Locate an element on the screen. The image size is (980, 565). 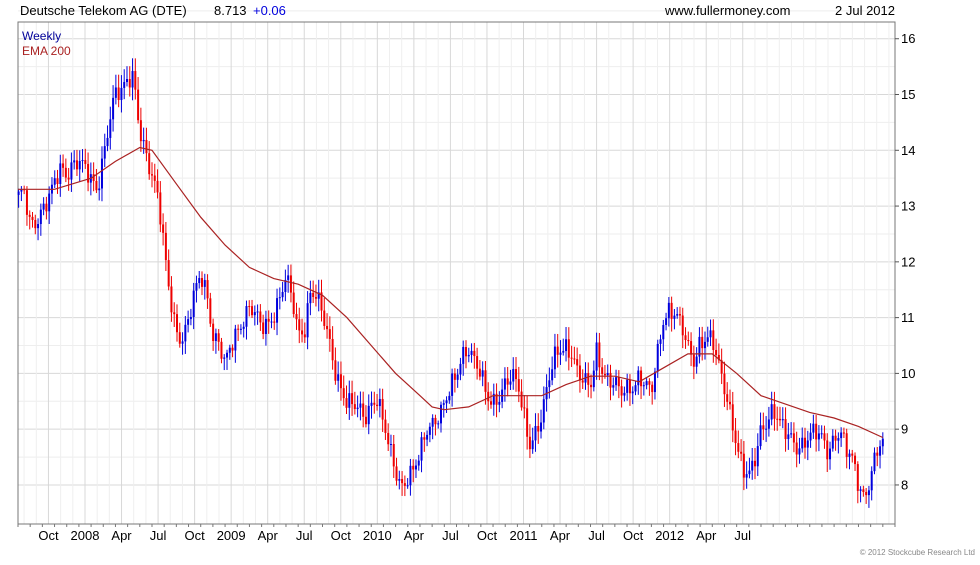
x-tick-label: Oct is located at coordinates (195, 535).